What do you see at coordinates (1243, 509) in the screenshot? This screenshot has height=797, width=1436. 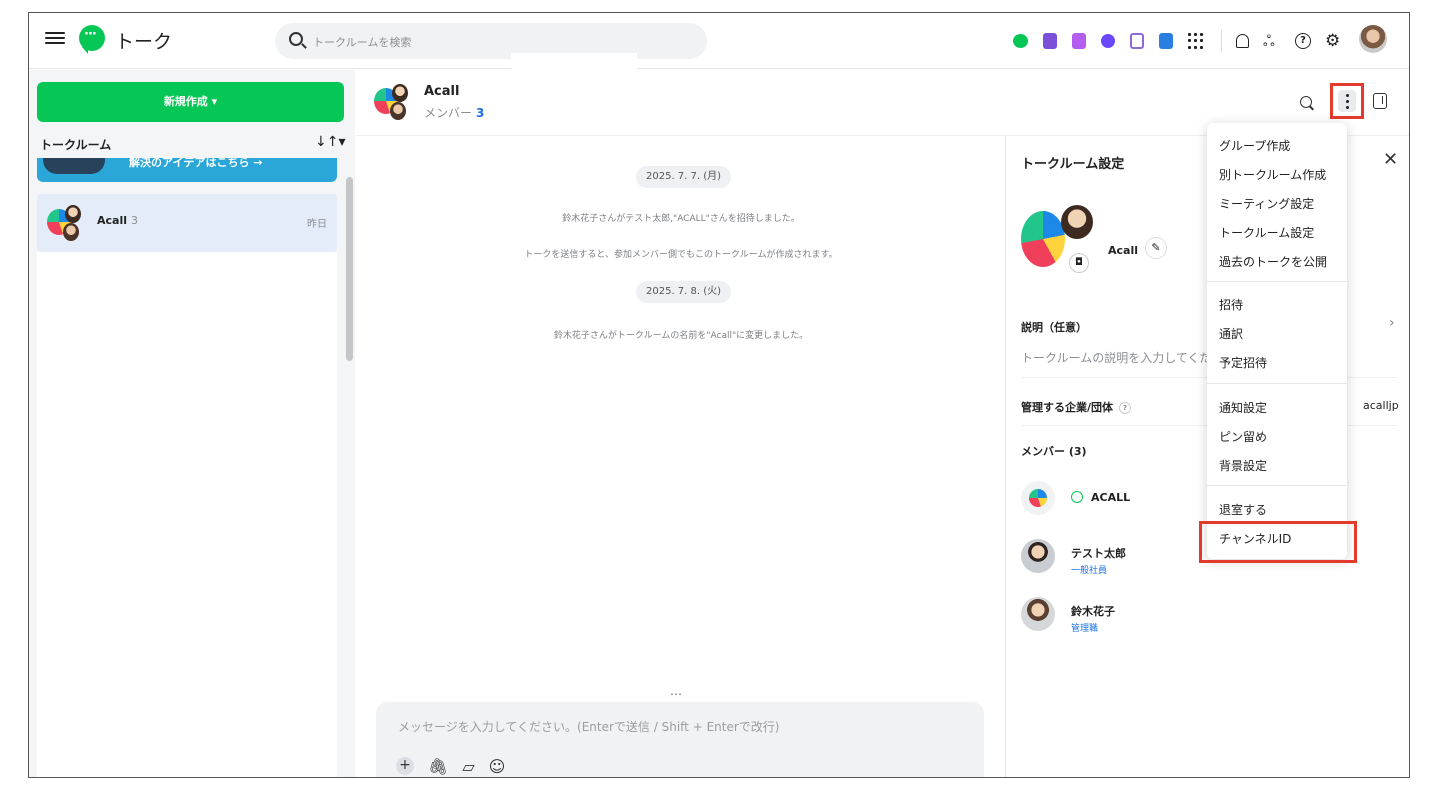 I see `menu-item-leave: 退室する` at bounding box center [1243, 509].